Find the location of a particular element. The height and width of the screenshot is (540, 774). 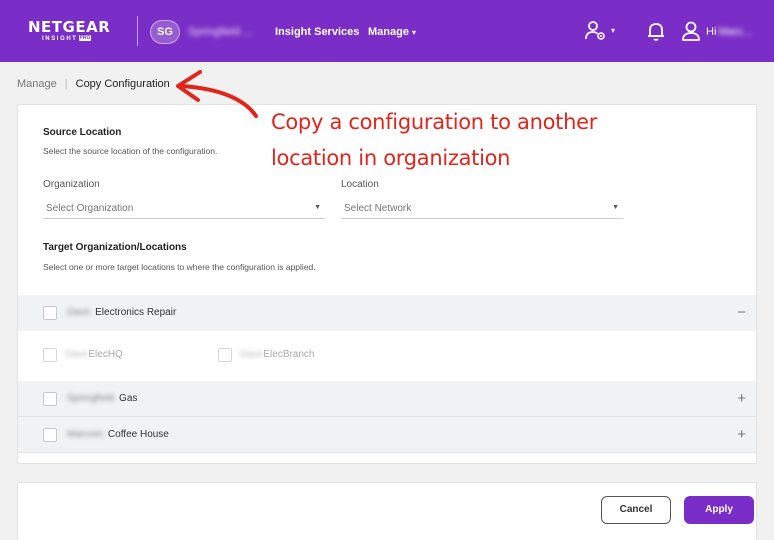

header-divider is located at coordinates (137, 31).